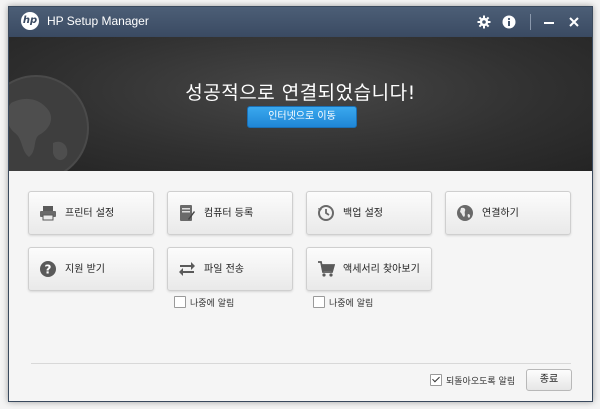 The width and height of the screenshot is (600, 409). What do you see at coordinates (48, 213) in the screenshot?
I see `printer-icon` at bounding box center [48, 213].